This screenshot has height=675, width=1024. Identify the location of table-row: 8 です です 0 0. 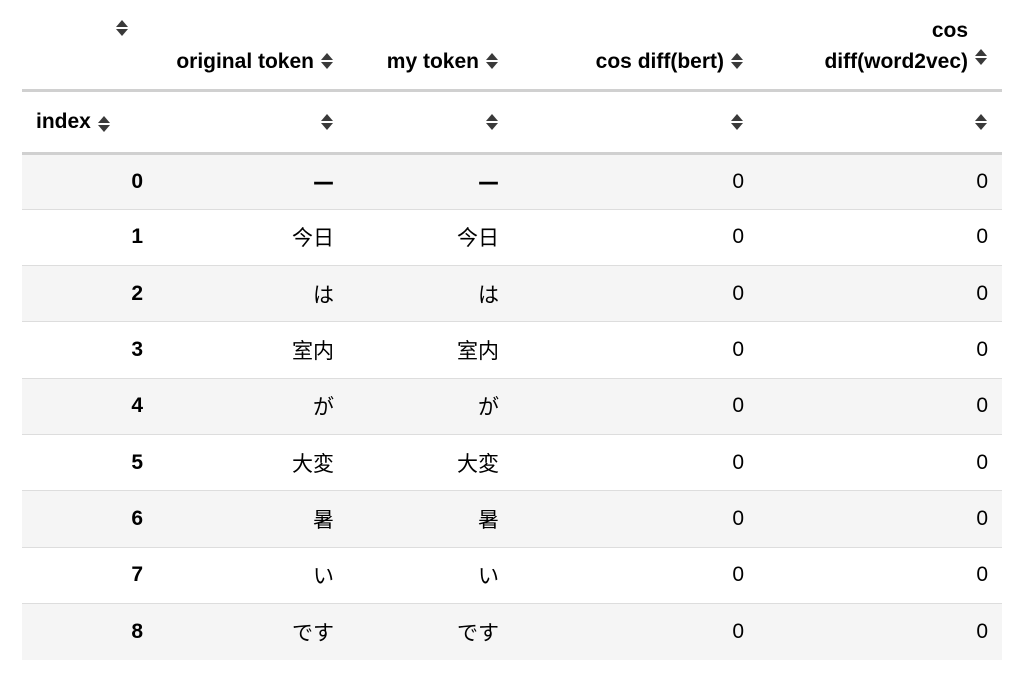
(512, 631).